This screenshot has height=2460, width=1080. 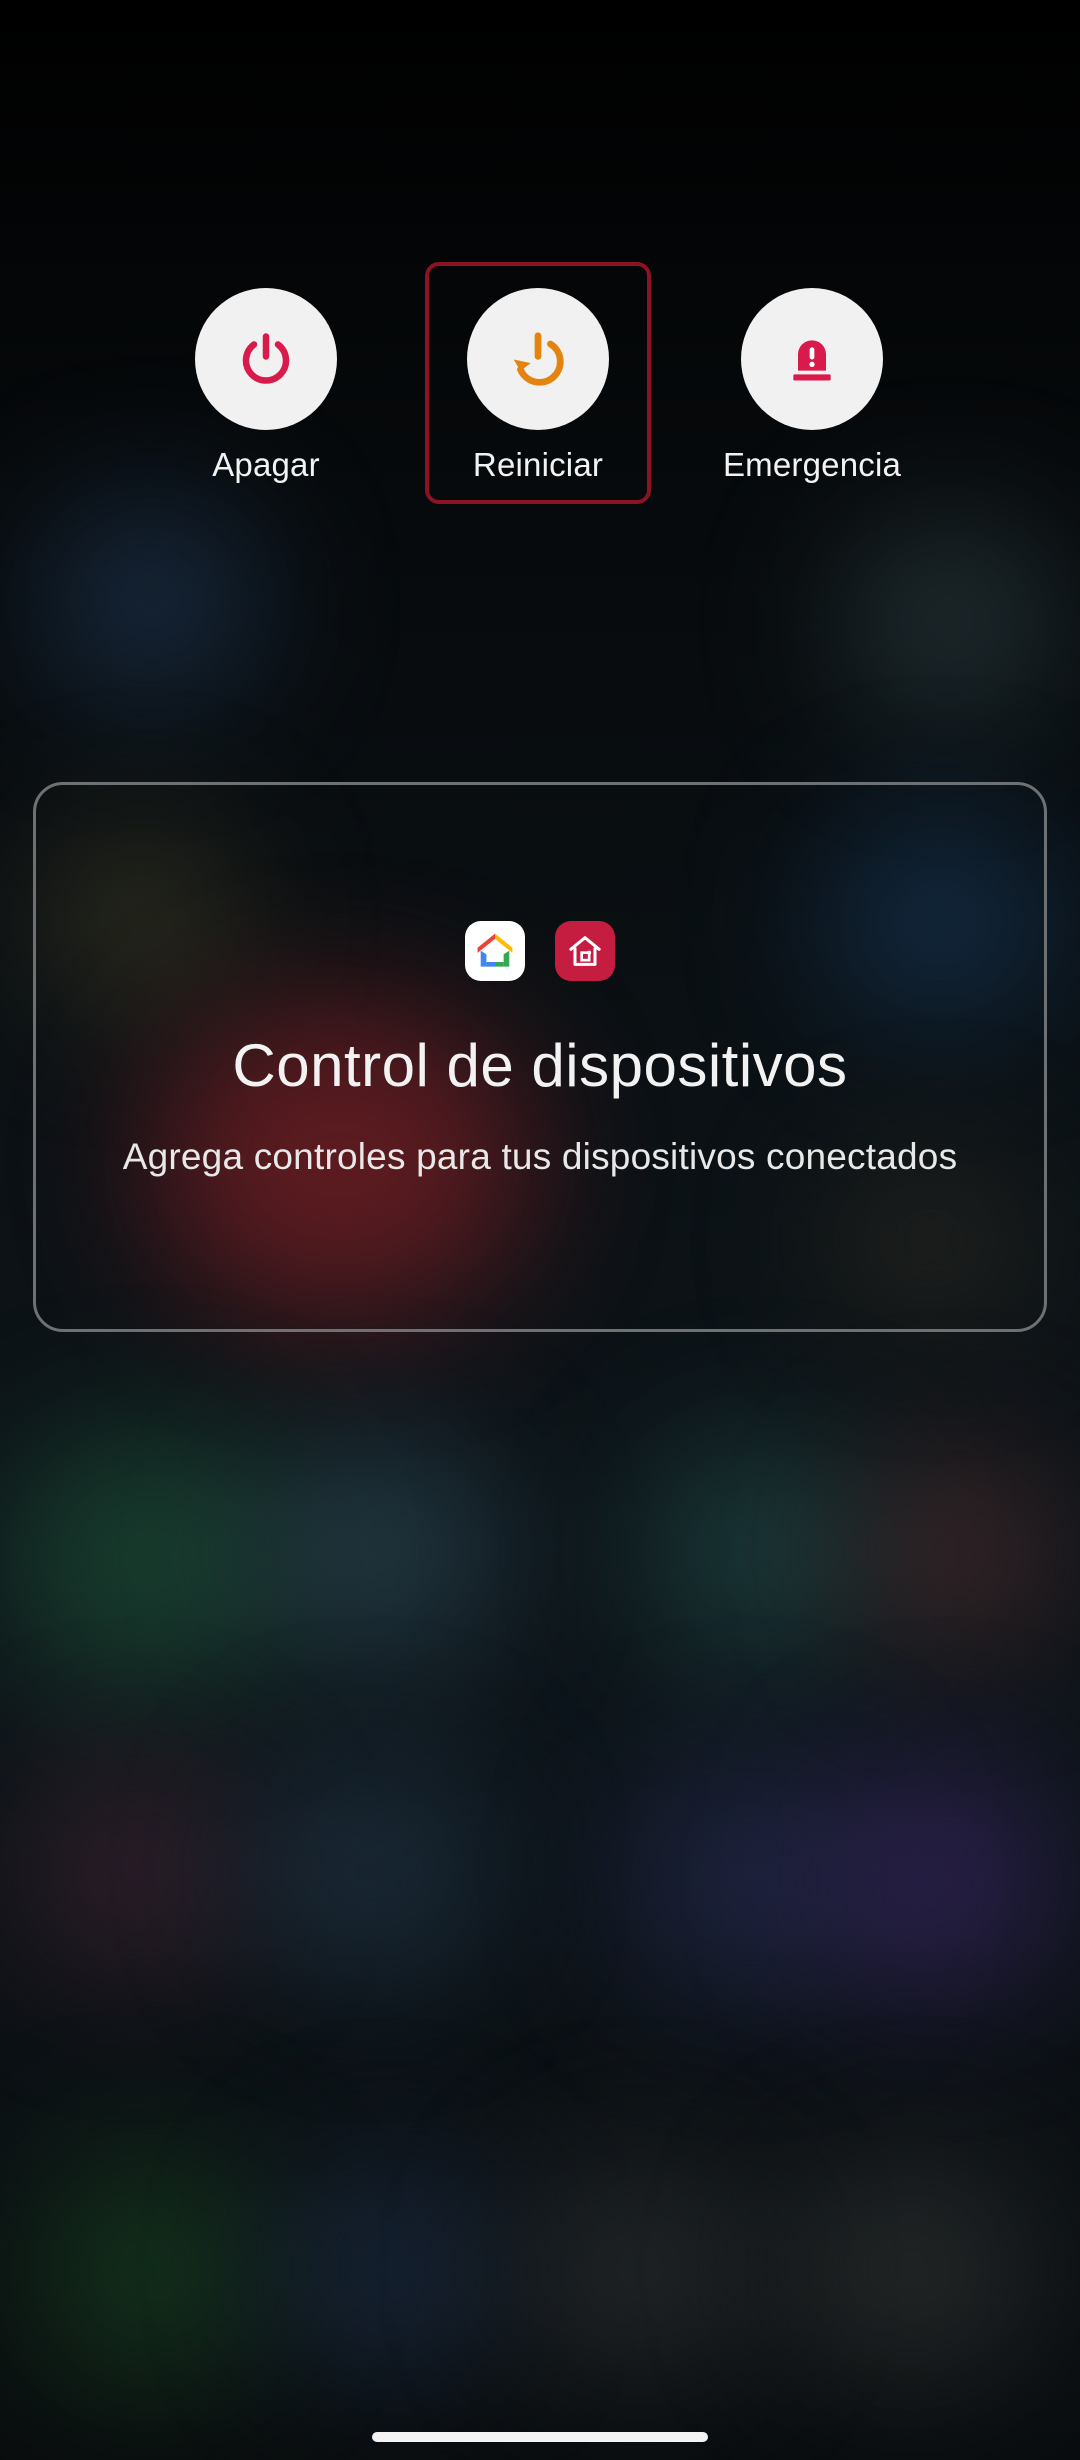 I want to click on power-off-circle, so click(x=266, y=359).